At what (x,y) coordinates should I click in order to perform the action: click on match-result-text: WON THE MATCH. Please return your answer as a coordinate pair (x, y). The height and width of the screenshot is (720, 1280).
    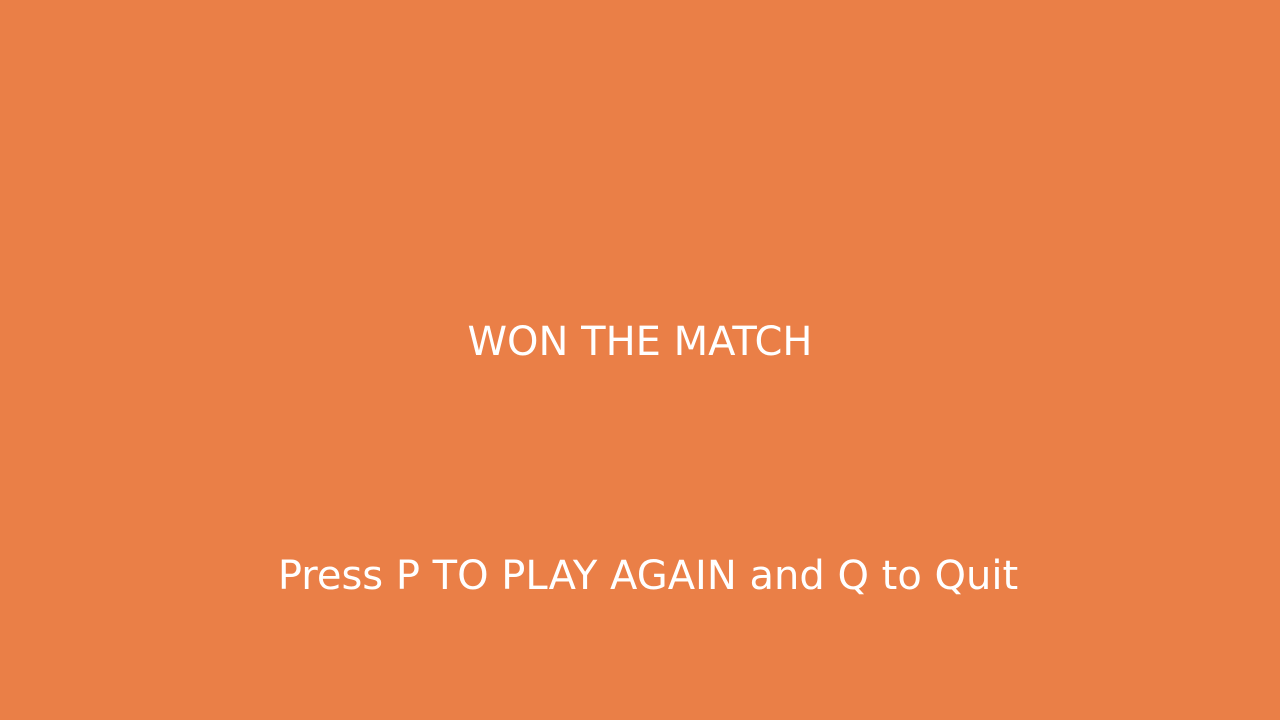
    Looking at the image, I should click on (640, 342).